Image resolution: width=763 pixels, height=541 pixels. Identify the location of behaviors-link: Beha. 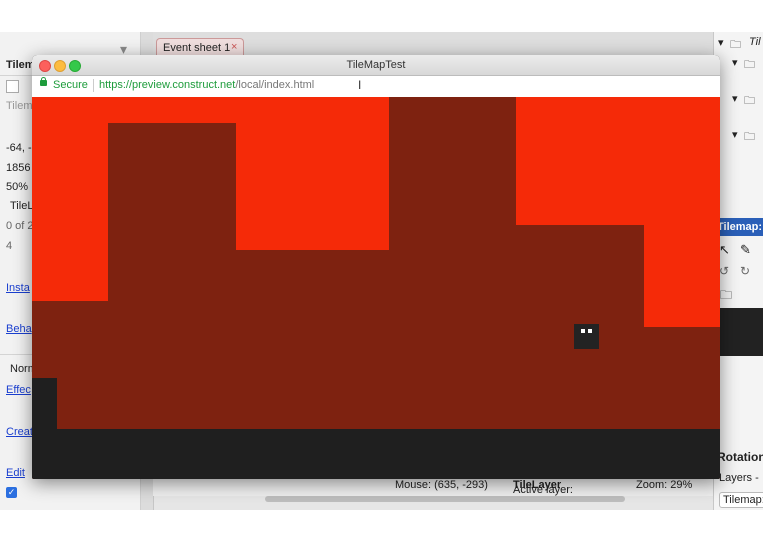
(19, 329).